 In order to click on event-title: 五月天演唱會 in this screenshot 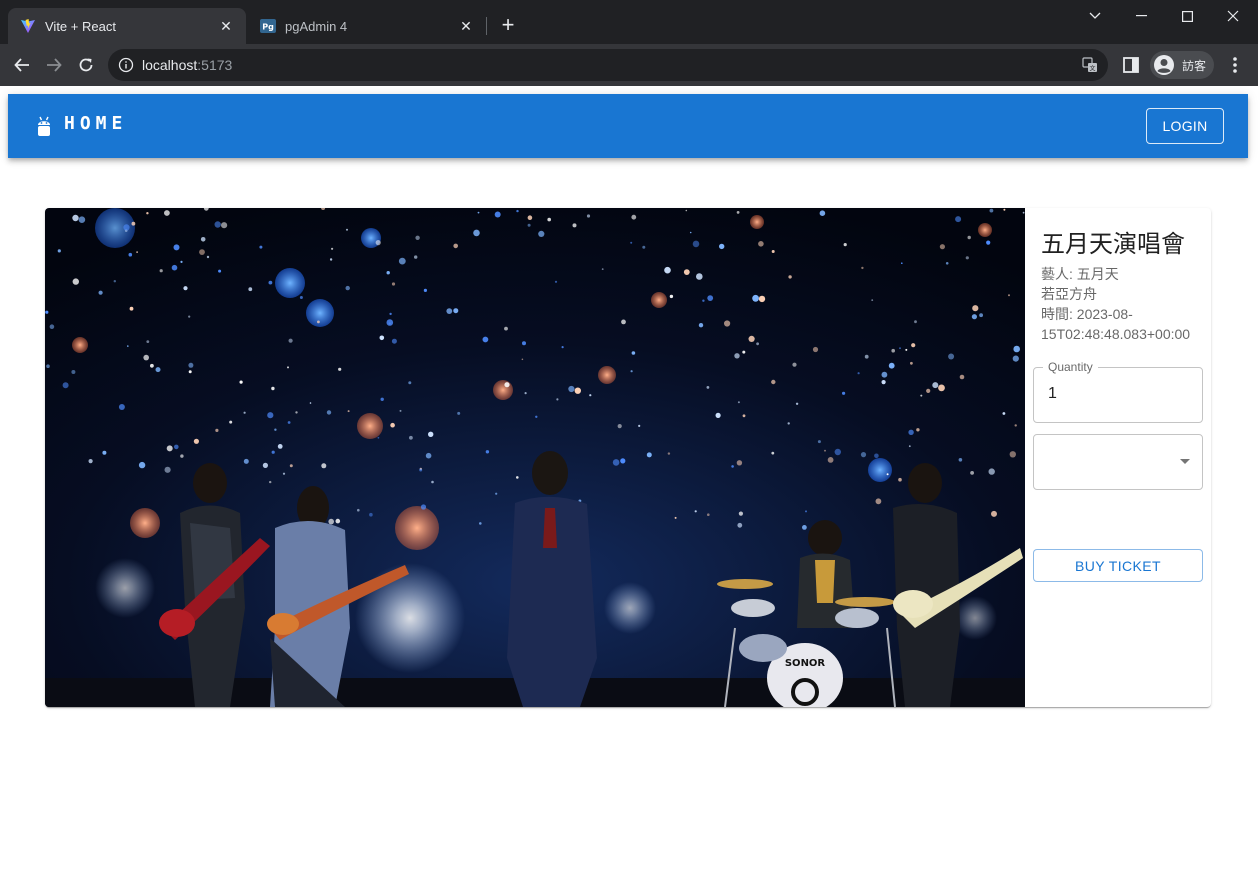, I will do `click(1113, 244)`.